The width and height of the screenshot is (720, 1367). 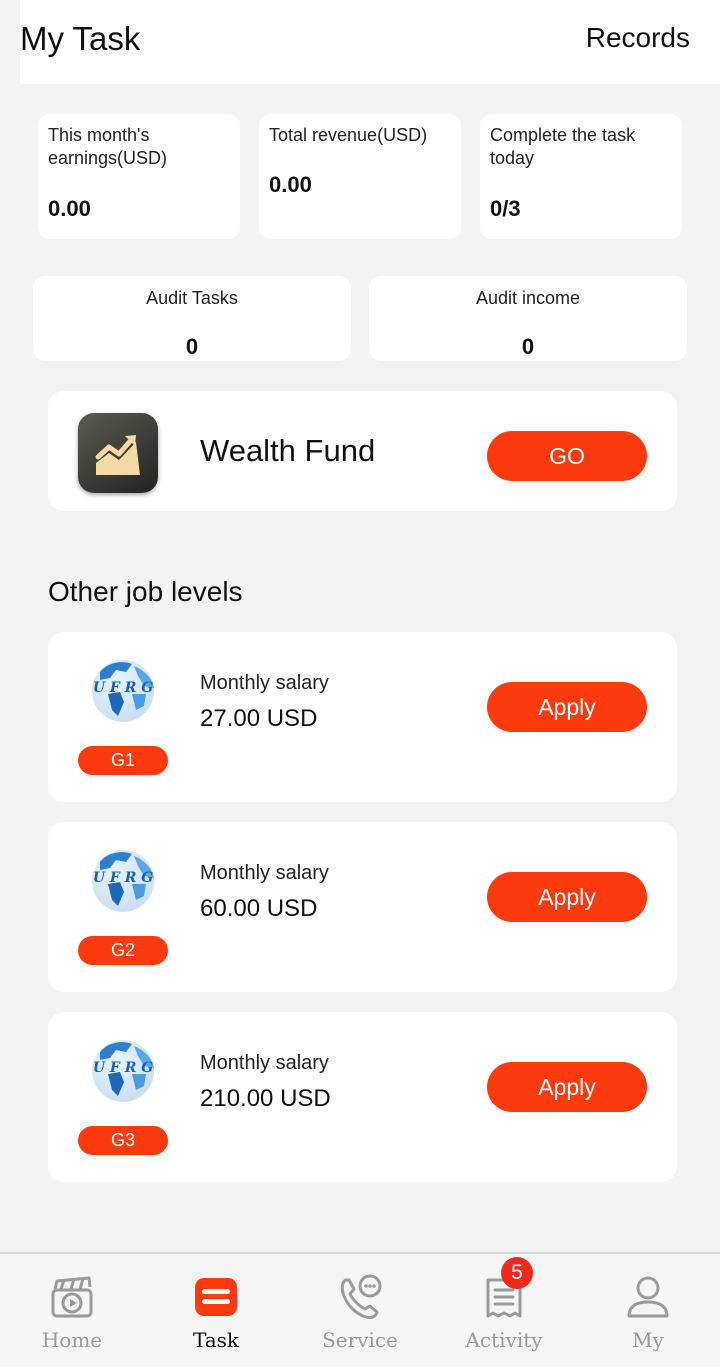 What do you see at coordinates (288, 450) in the screenshot?
I see `fund-name: Wealth Fund` at bounding box center [288, 450].